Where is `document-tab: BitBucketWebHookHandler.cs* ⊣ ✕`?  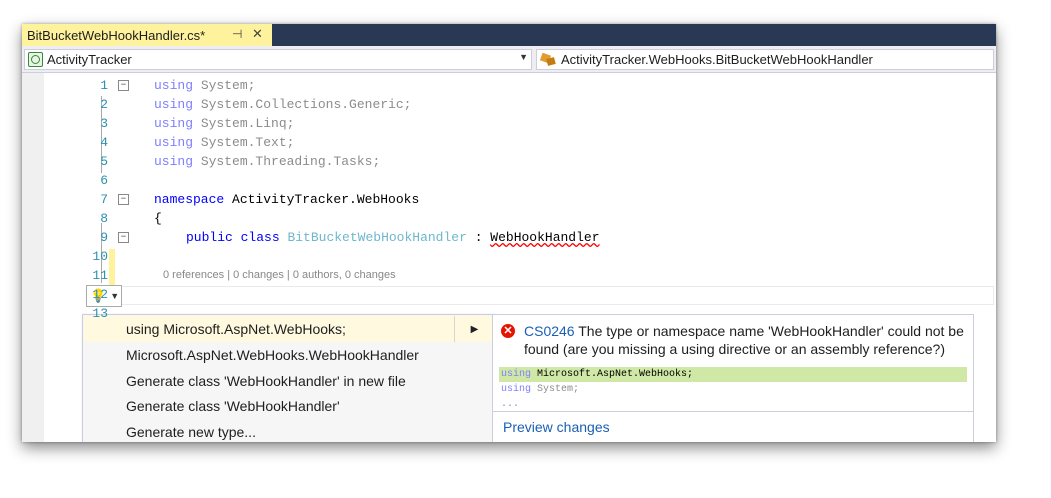
document-tab: BitBucketWebHookHandler.cs* ⊣ ✕ is located at coordinates (147, 35).